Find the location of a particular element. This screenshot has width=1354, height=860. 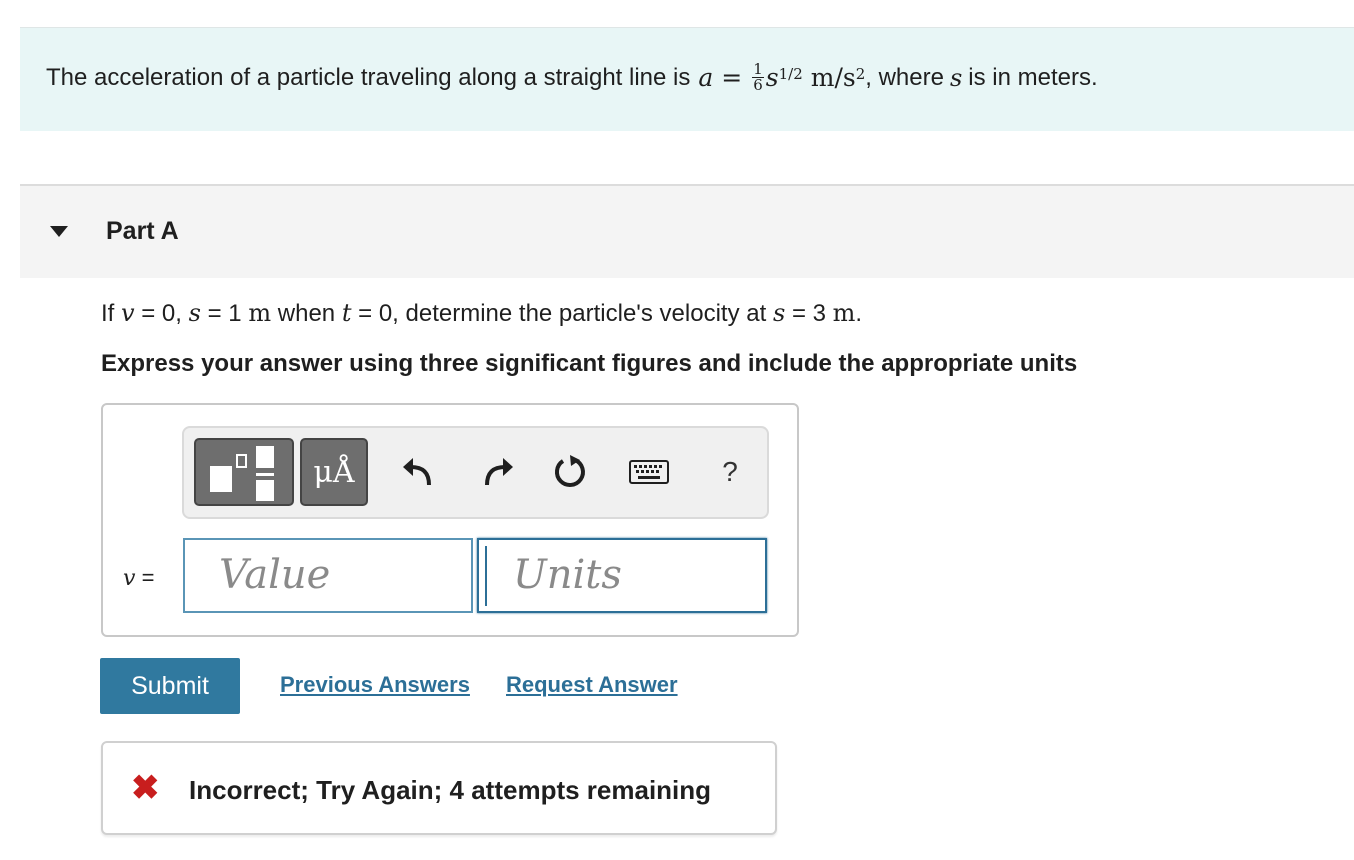

math-toolbar: μÅ ? is located at coordinates (475, 472).